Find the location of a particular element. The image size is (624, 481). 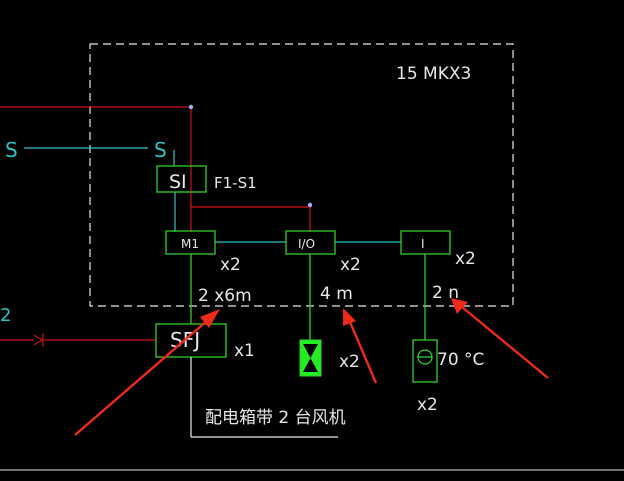

signal-left-label: S is located at coordinates (11, 150).